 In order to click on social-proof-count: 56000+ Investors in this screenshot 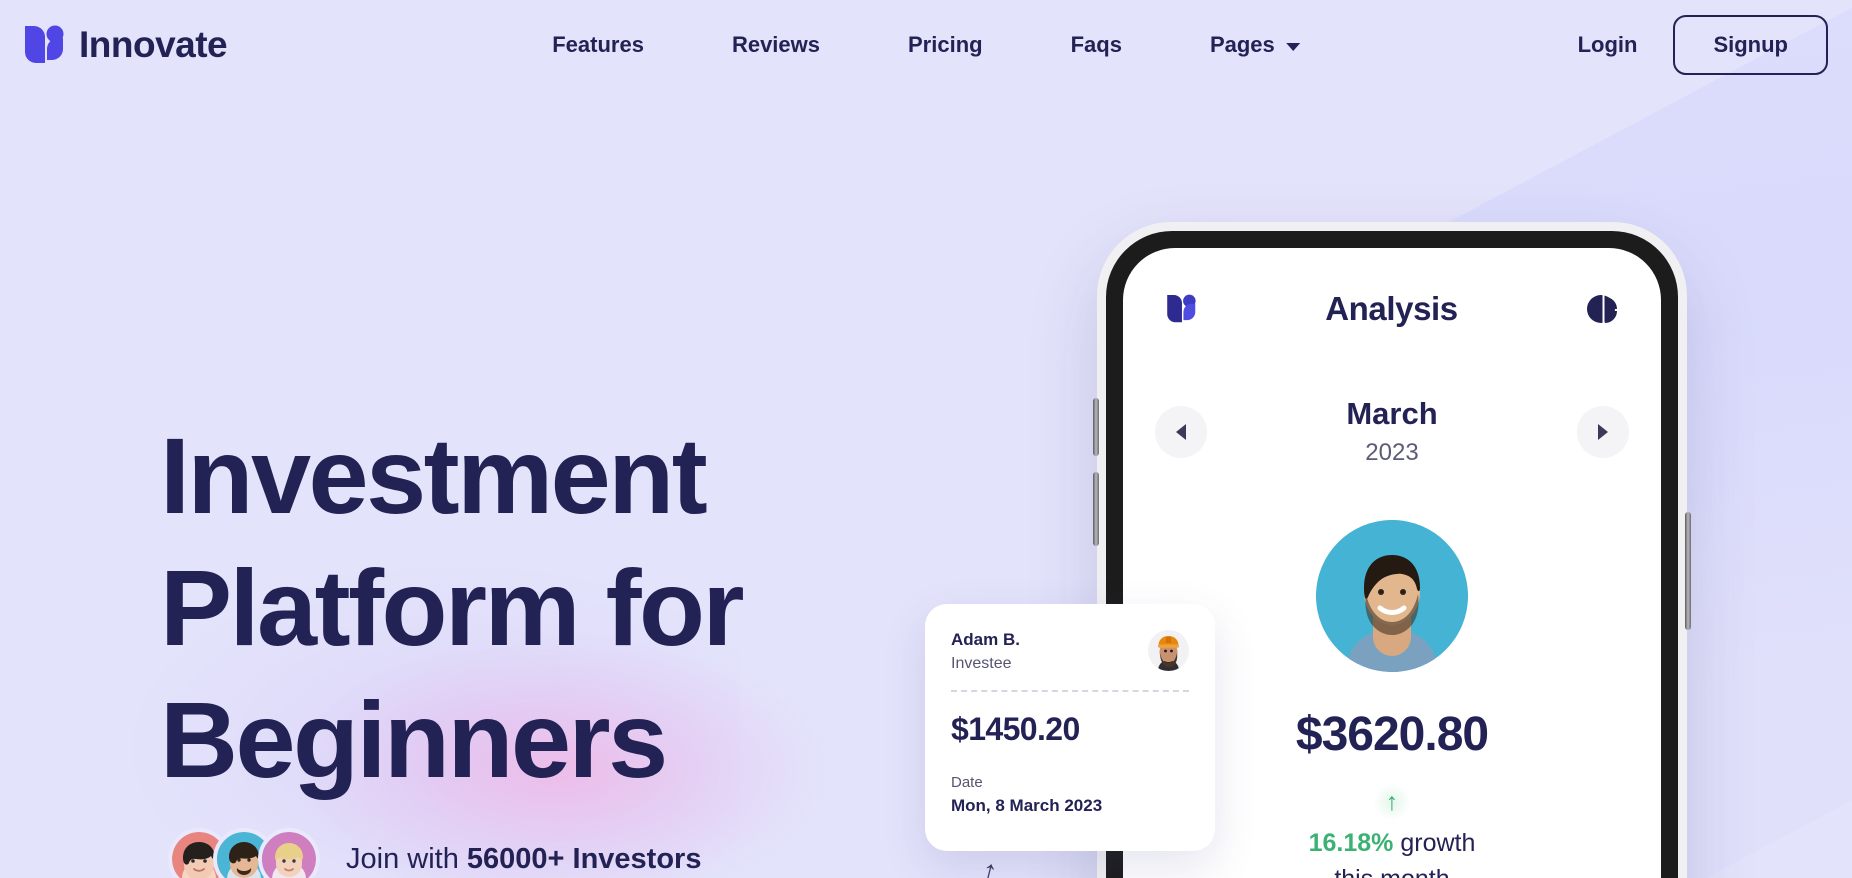, I will do `click(584, 858)`.